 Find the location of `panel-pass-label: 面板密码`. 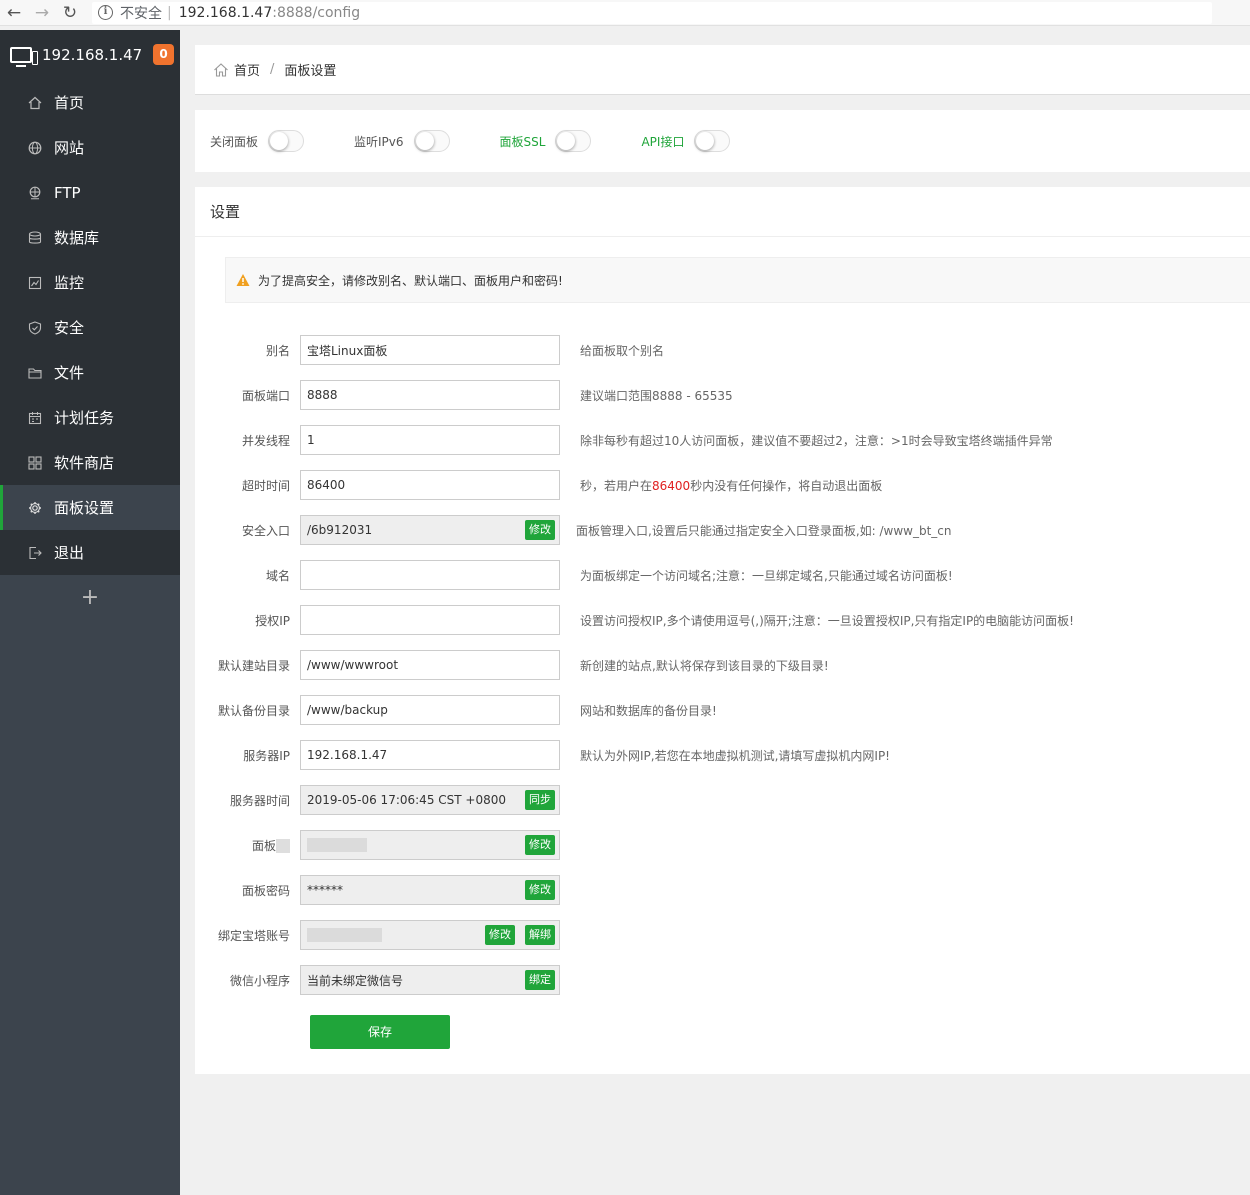

panel-pass-label: 面板密码 is located at coordinates (265, 890).